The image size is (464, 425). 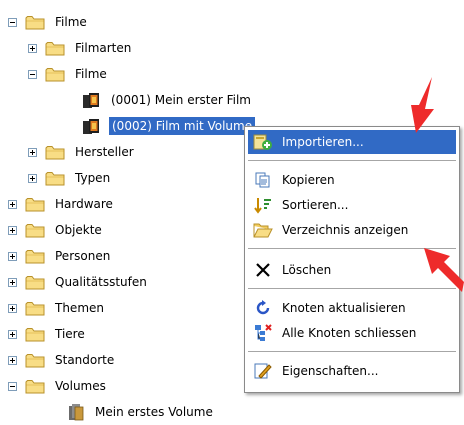 I want to click on tree-node-objekte: Objekte, so click(x=56, y=230).